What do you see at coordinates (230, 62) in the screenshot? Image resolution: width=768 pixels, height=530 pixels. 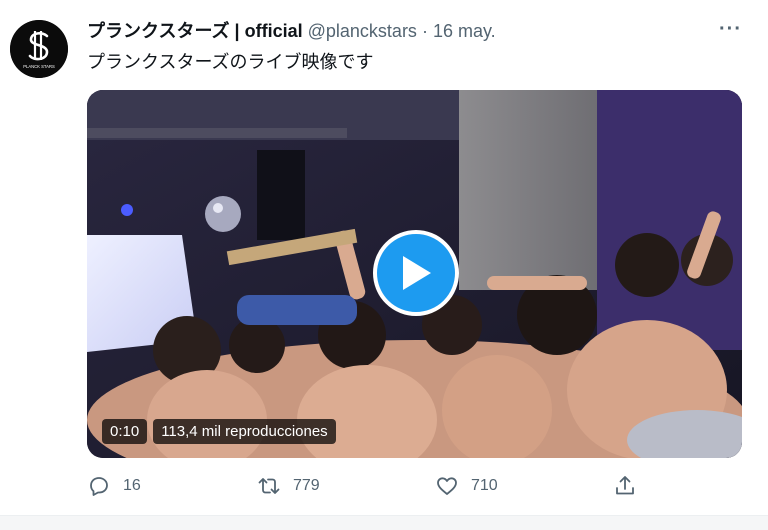 I see `tweet-text: プランクスターズのライブ映像です` at bounding box center [230, 62].